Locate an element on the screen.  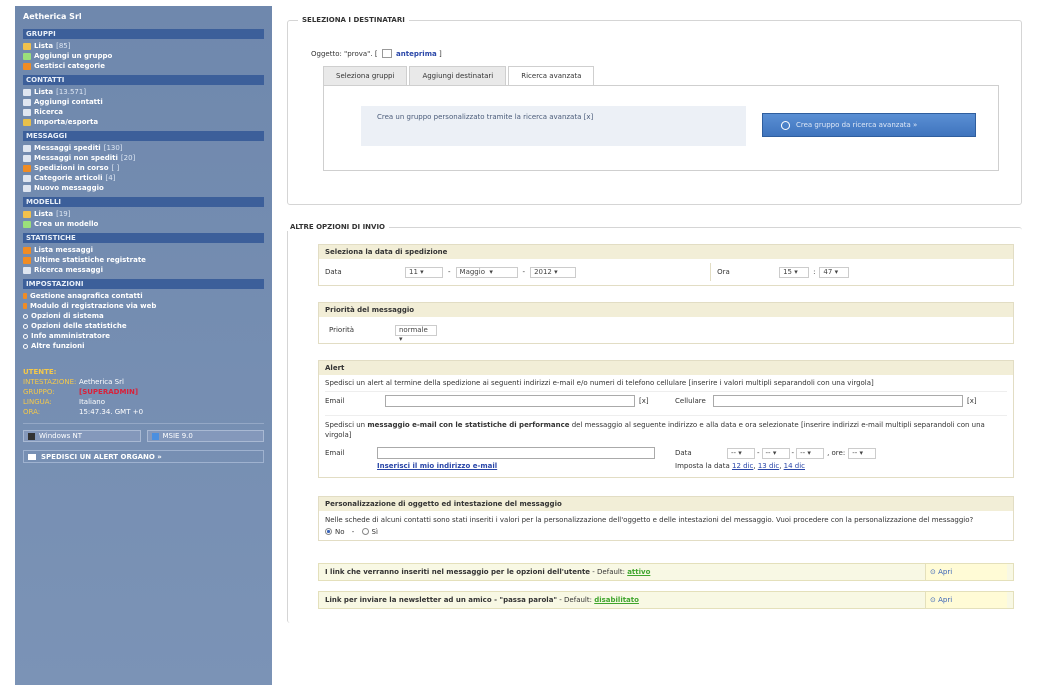
sidebar-item: Lista [19] is located at coordinates (143, 214).